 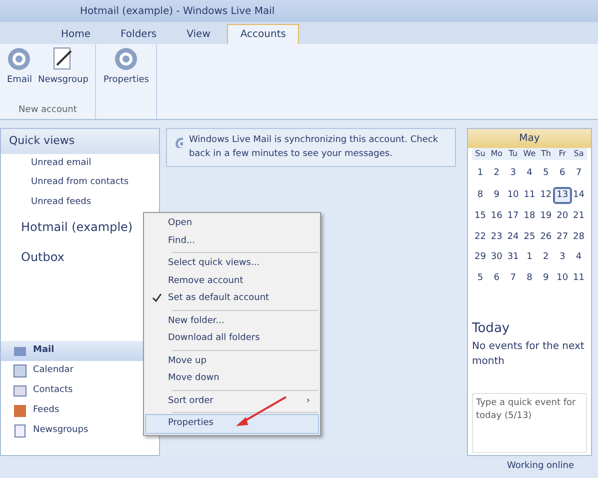 What do you see at coordinates (139, 34) in the screenshot?
I see `ribbon-tab: Folders` at bounding box center [139, 34].